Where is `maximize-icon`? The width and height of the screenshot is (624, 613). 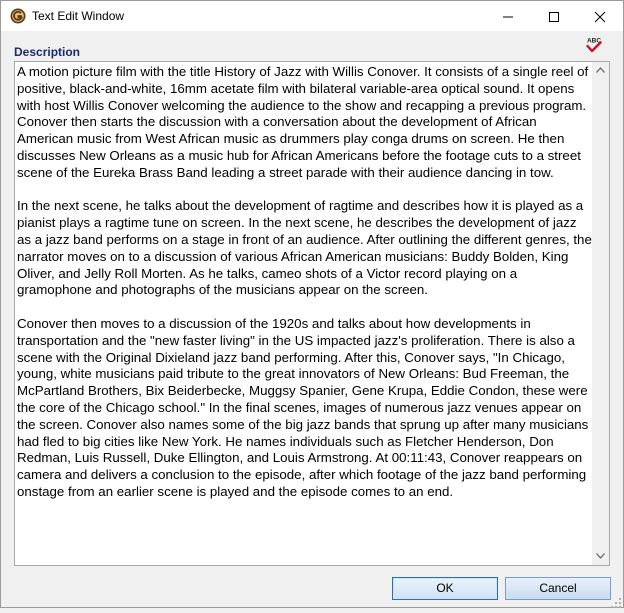 maximize-icon is located at coordinates (554, 17).